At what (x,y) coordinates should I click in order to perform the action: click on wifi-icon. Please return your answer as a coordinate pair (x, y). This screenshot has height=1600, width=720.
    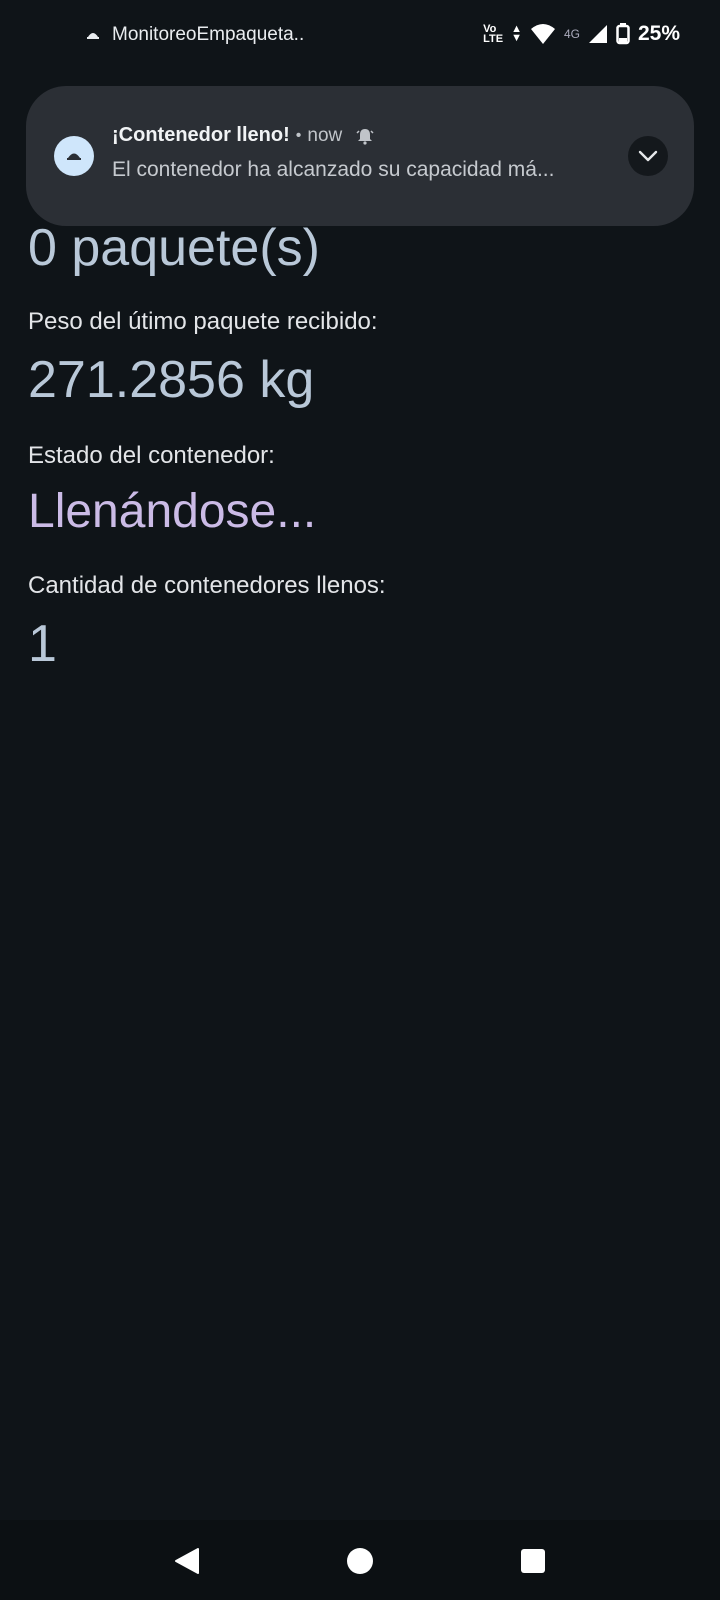
    Looking at the image, I should click on (542, 34).